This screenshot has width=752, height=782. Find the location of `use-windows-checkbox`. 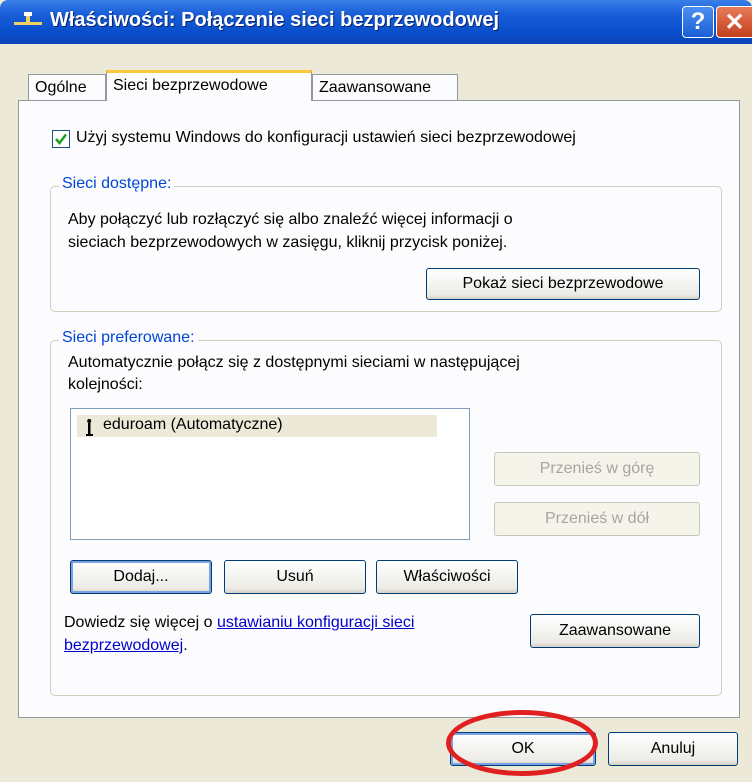

use-windows-checkbox is located at coordinates (61, 139).